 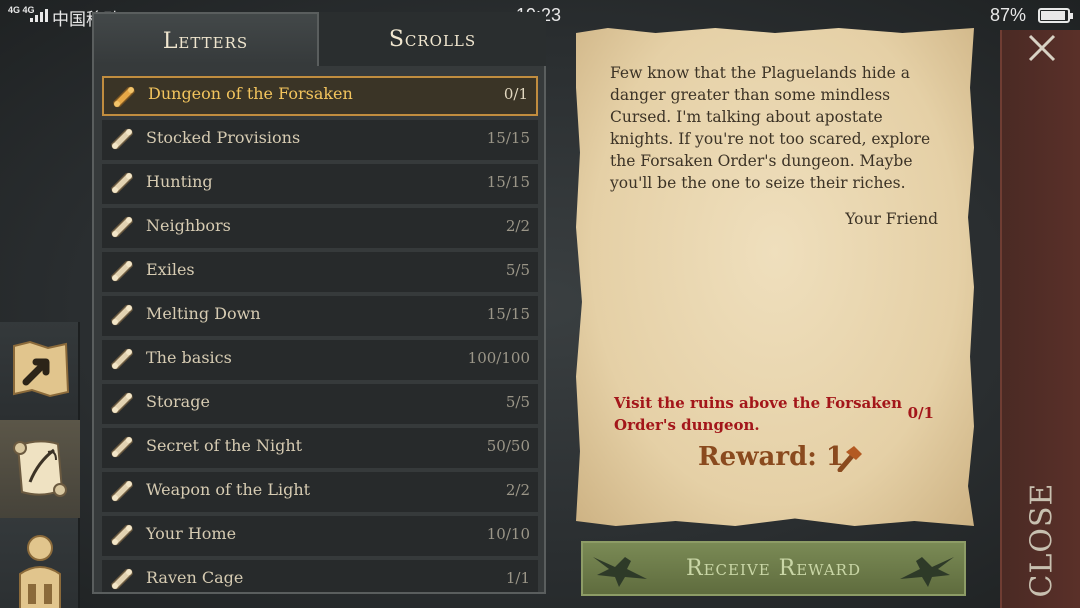 I want to click on tab-bar: Letters Scrolls, so click(x=319, y=40).